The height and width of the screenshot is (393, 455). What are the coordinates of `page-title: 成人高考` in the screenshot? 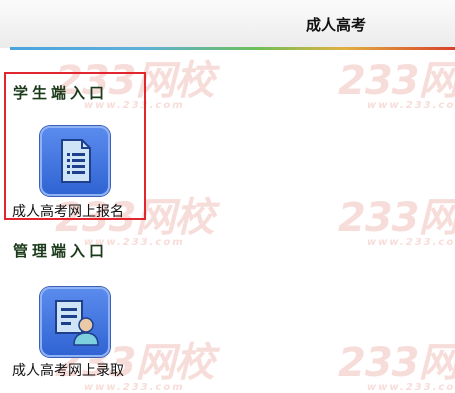 It's located at (336, 25).